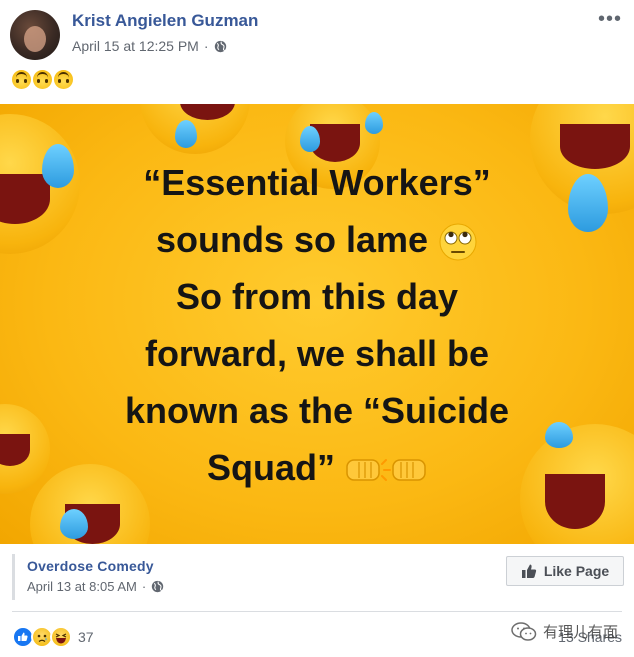 The width and height of the screenshot is (634, 657). I want to click on reactions-summary: 37, so click(53, 637).